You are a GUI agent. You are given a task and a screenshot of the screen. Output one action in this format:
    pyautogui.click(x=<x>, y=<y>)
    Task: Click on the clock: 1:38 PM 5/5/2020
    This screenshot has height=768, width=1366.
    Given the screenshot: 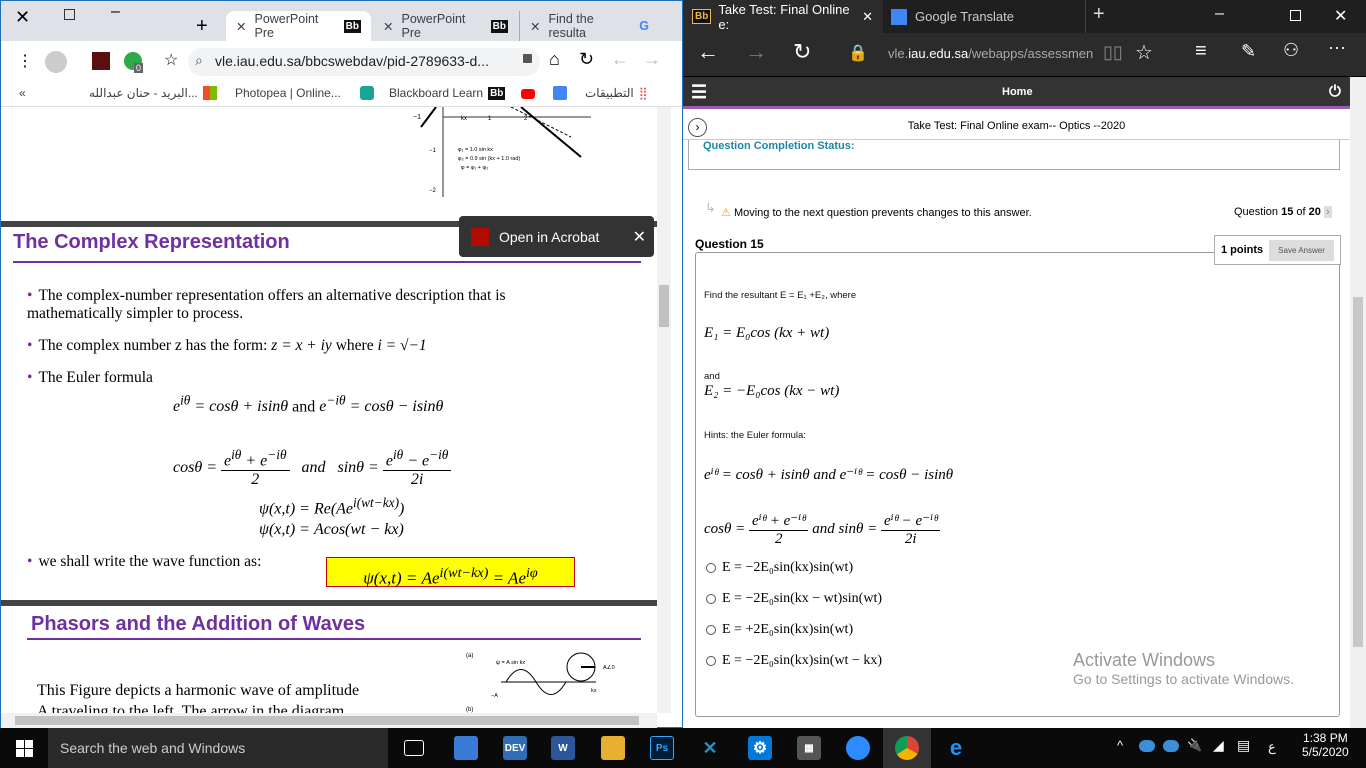 What is the action you would take?
    pyautogui.click(x=1325, y=745)
    